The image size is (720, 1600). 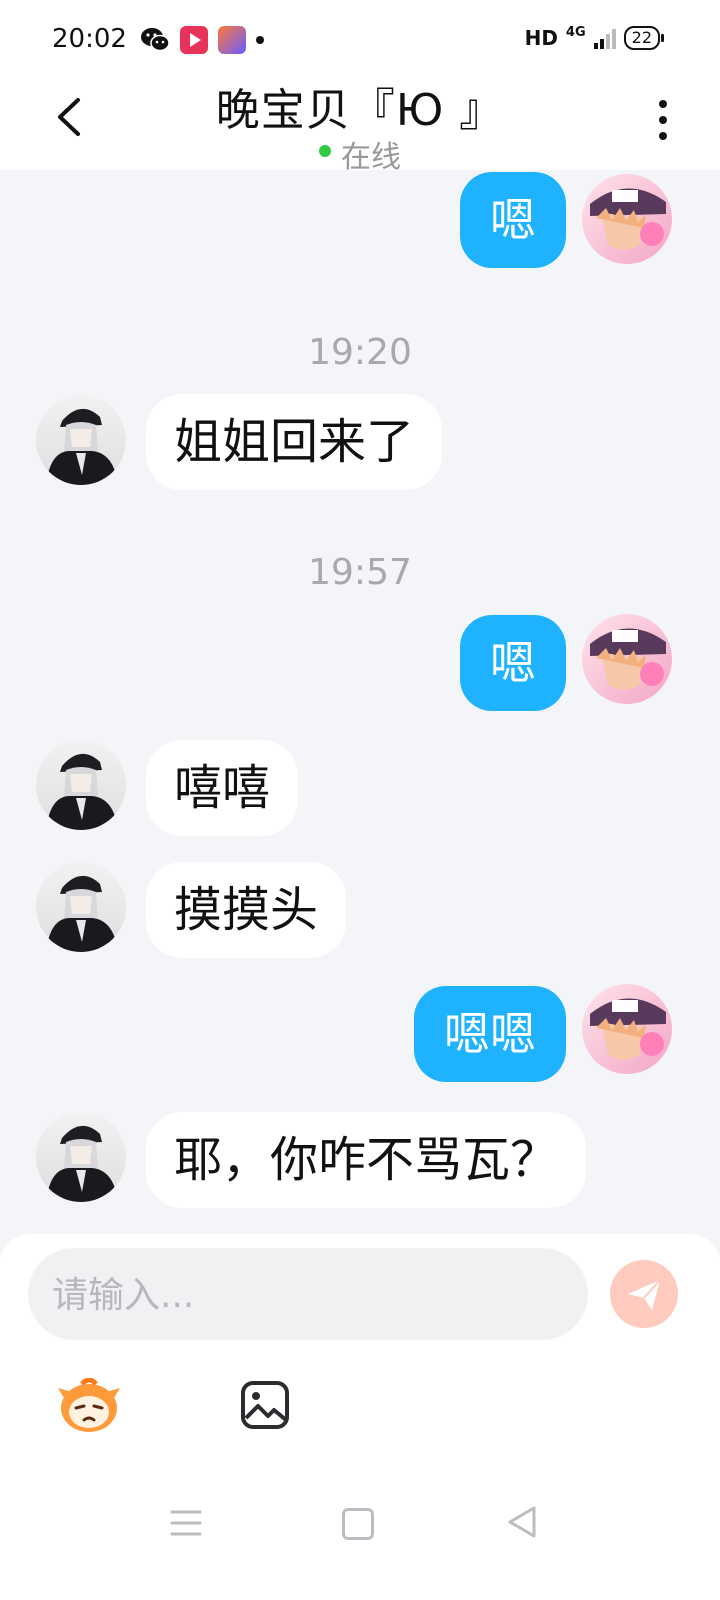 What do you see at coordinates (260, 40) in the screenshot?
I see `notification-dot` at bounding box center [260, 40].